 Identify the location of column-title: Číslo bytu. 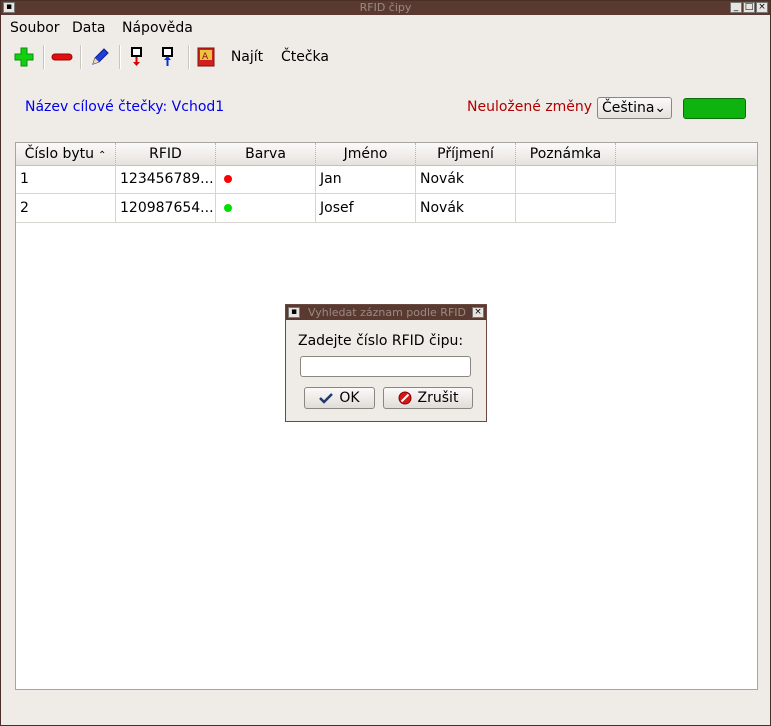
(59, 154).